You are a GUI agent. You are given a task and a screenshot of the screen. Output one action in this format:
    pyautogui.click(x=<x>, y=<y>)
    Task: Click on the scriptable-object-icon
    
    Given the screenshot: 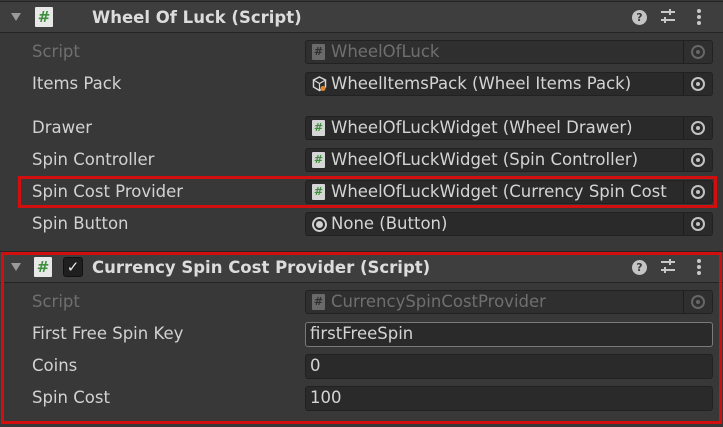 What is the action you would take?
    pyautogui.click(x=319, y=85)
    